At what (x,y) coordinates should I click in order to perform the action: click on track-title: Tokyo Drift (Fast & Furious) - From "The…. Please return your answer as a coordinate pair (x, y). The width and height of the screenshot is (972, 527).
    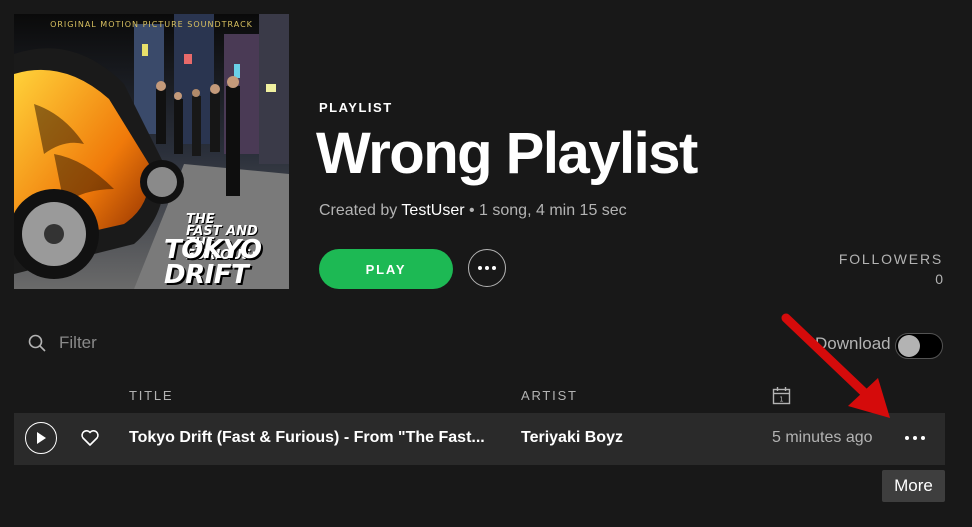
    Looking at the image, I should click on (307, 437).